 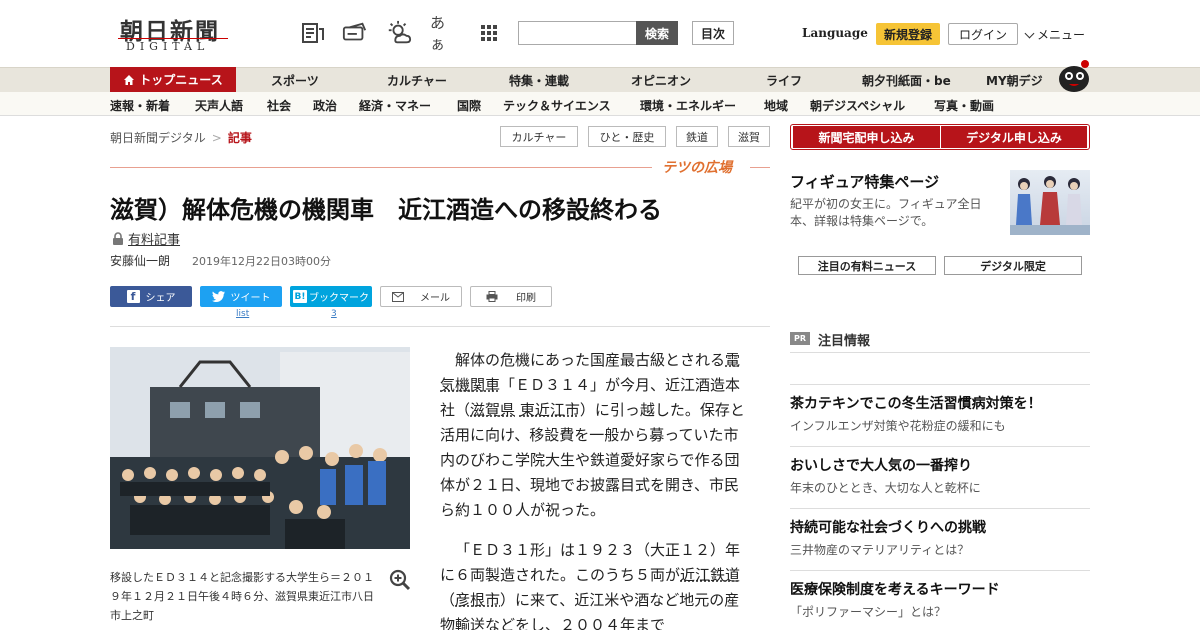 What do you see at coordinates (1074, 75) in the screenshot?
I see `mascot-icon` at bounding box center [1074, 75].